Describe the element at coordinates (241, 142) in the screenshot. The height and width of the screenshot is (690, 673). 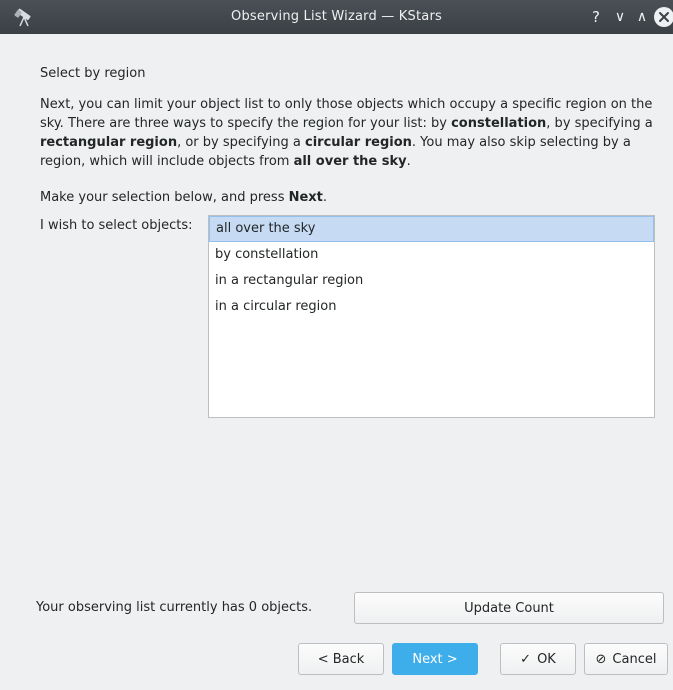
I see `description-text: , or by specifying a` at that location.